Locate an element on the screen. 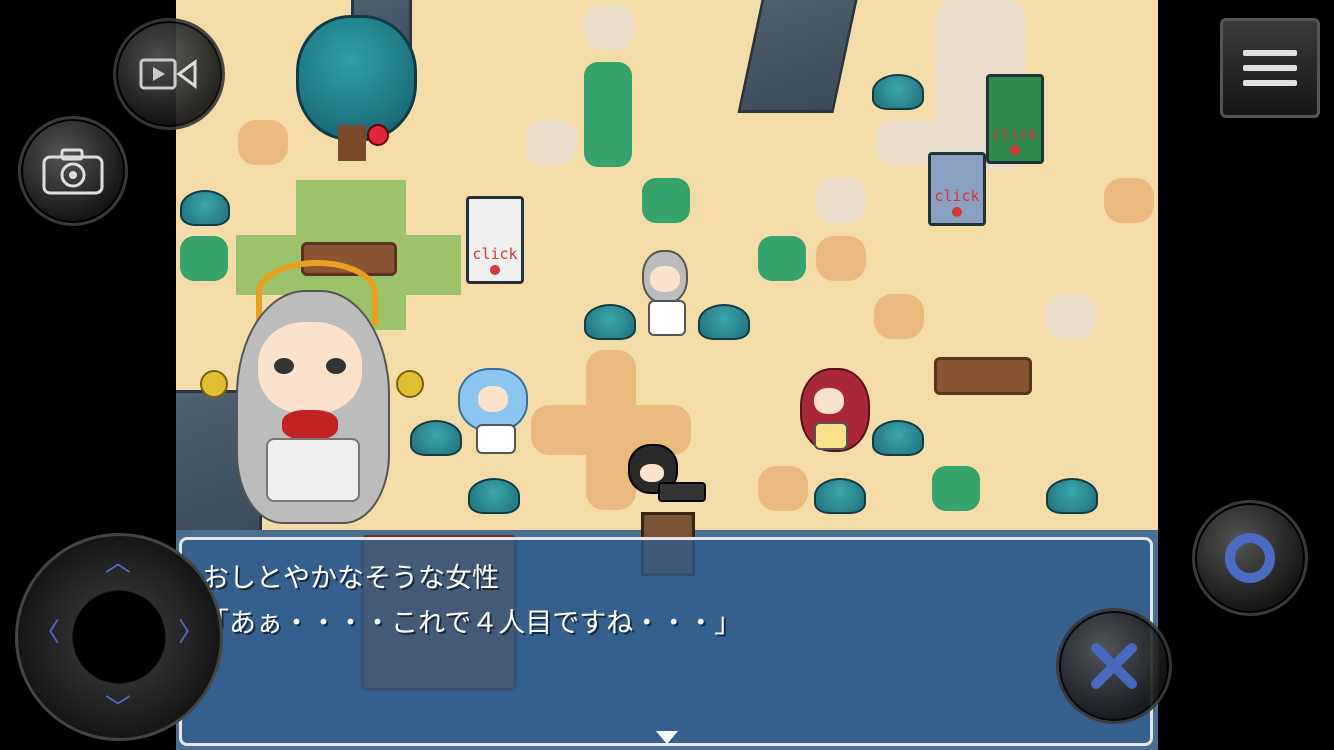 Image resolution: width=1334 pixels, height=750 pixels. npc-gray-maid is located at coordinates (665, 293).